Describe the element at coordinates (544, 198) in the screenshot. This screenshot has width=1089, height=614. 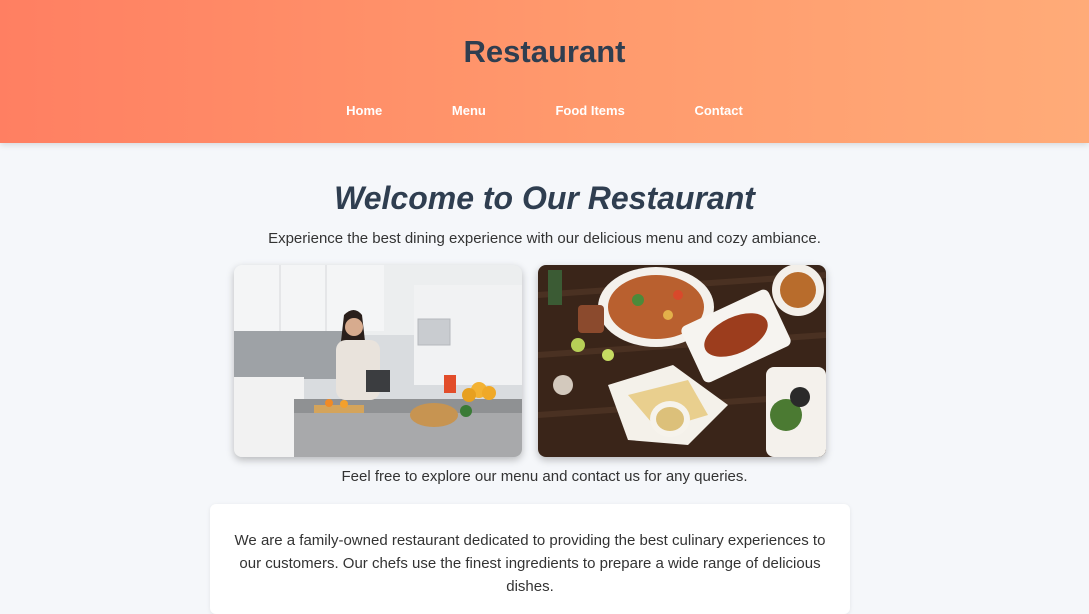
I see `hero-title: Welcome to Our Restaurant` at that location.